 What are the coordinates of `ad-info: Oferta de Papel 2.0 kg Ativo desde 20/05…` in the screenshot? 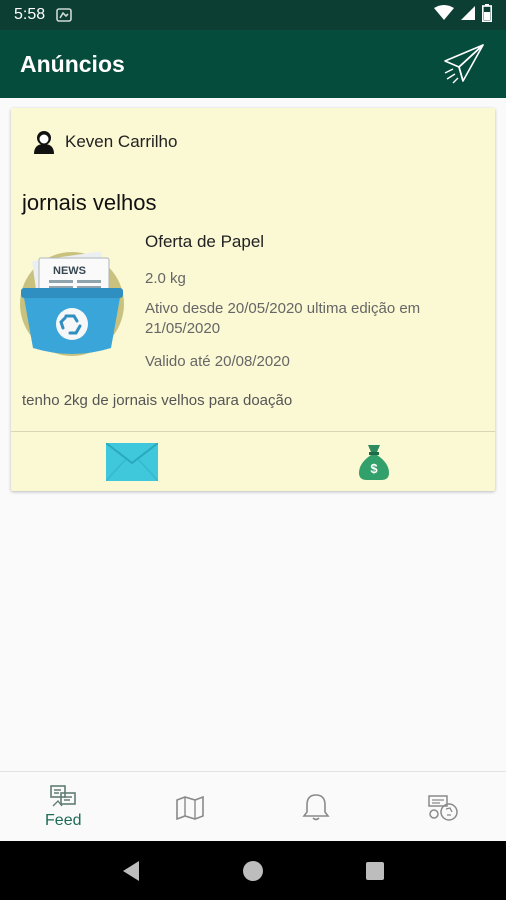 It's located at (315, 301).